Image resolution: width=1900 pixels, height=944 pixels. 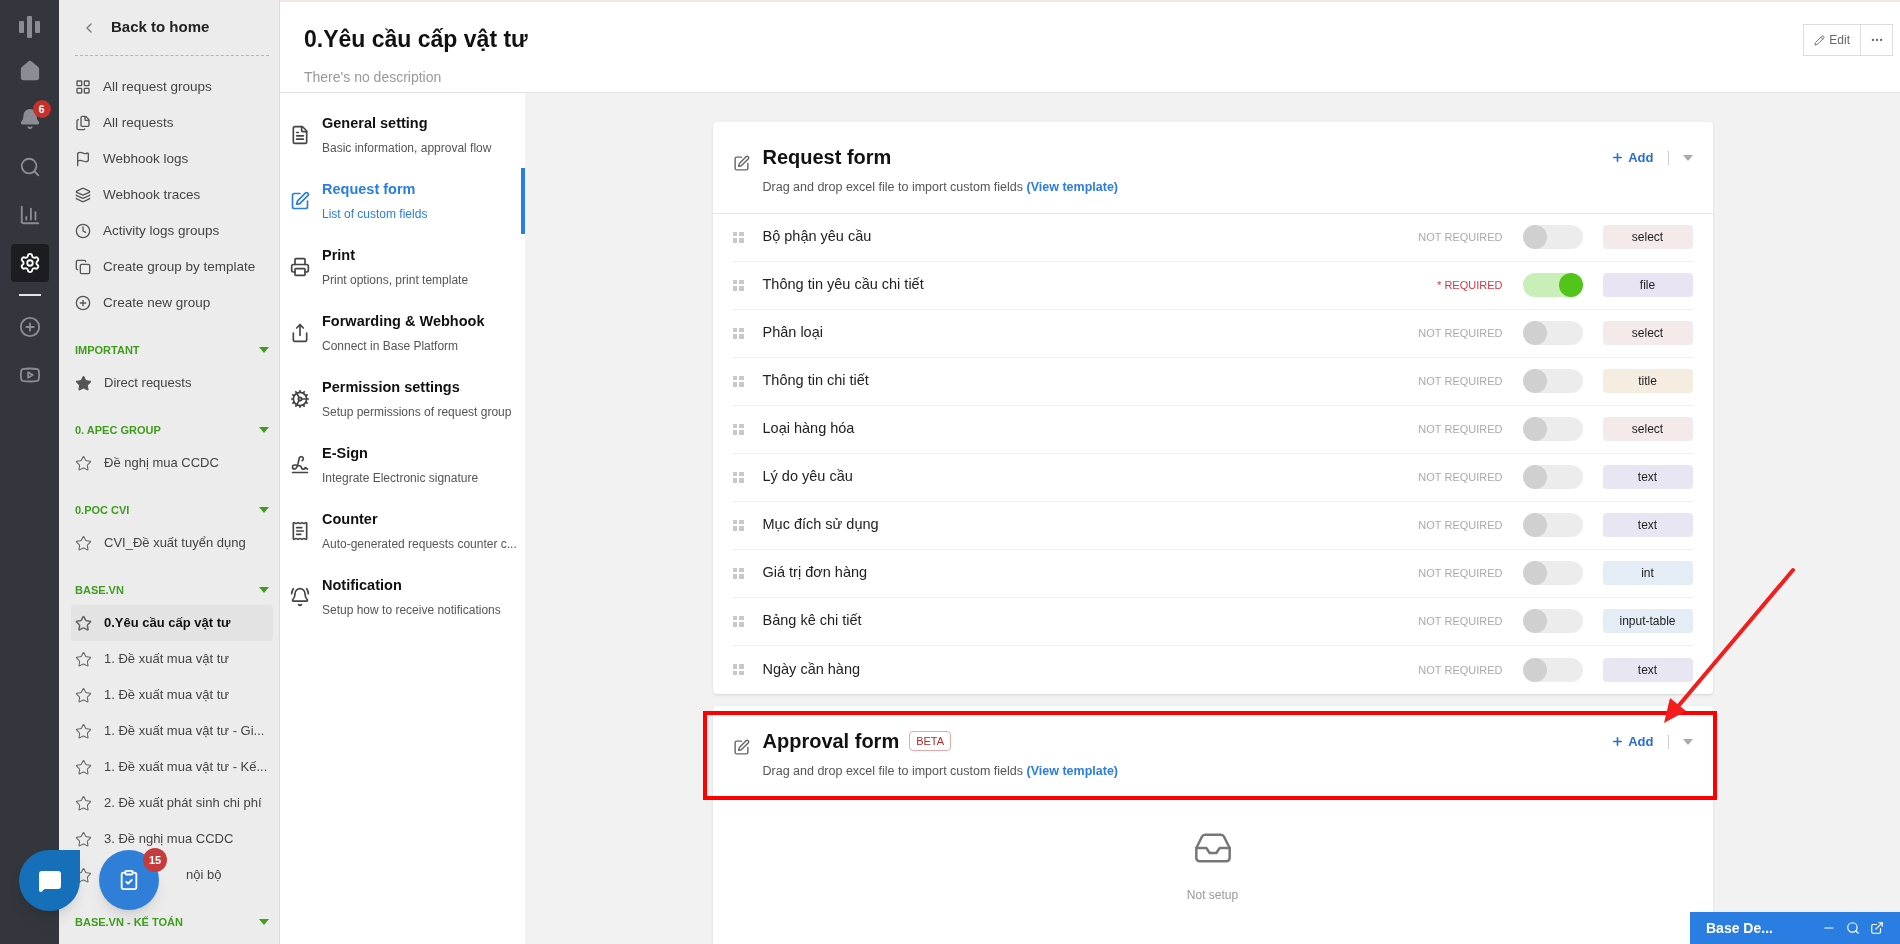 I want to click on request-group-item: 0.Yêu cầu cấp vật tư, so click(x=172, y=623).